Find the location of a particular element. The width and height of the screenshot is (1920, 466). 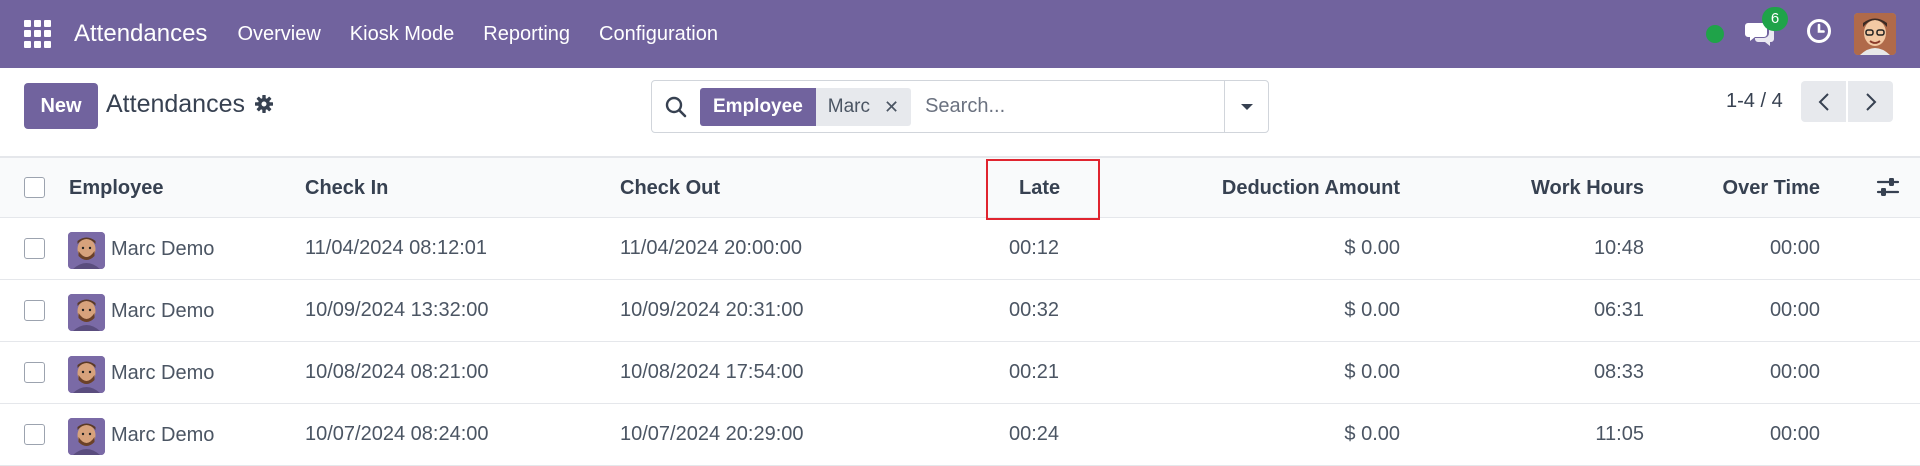

cell-check-out: 11/04/2024 20:00:00 is located at coordinates (711, 248).